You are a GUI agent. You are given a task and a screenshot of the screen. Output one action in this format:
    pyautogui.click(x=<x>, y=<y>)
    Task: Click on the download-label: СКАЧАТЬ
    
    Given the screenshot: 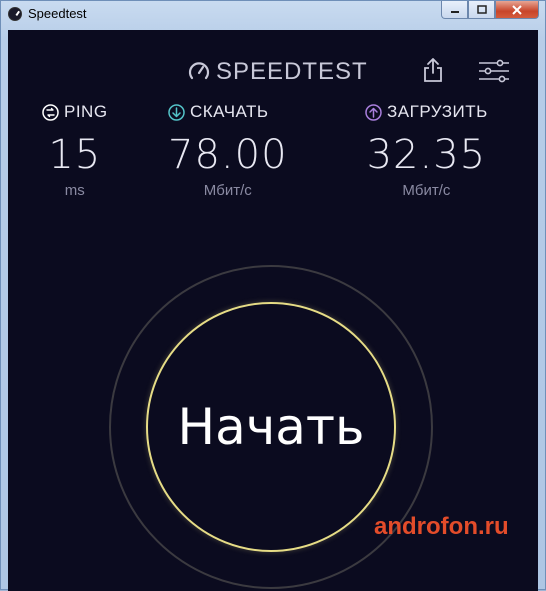 What is the action you would take?
    pyautogui.click(x=229, y=111)
    